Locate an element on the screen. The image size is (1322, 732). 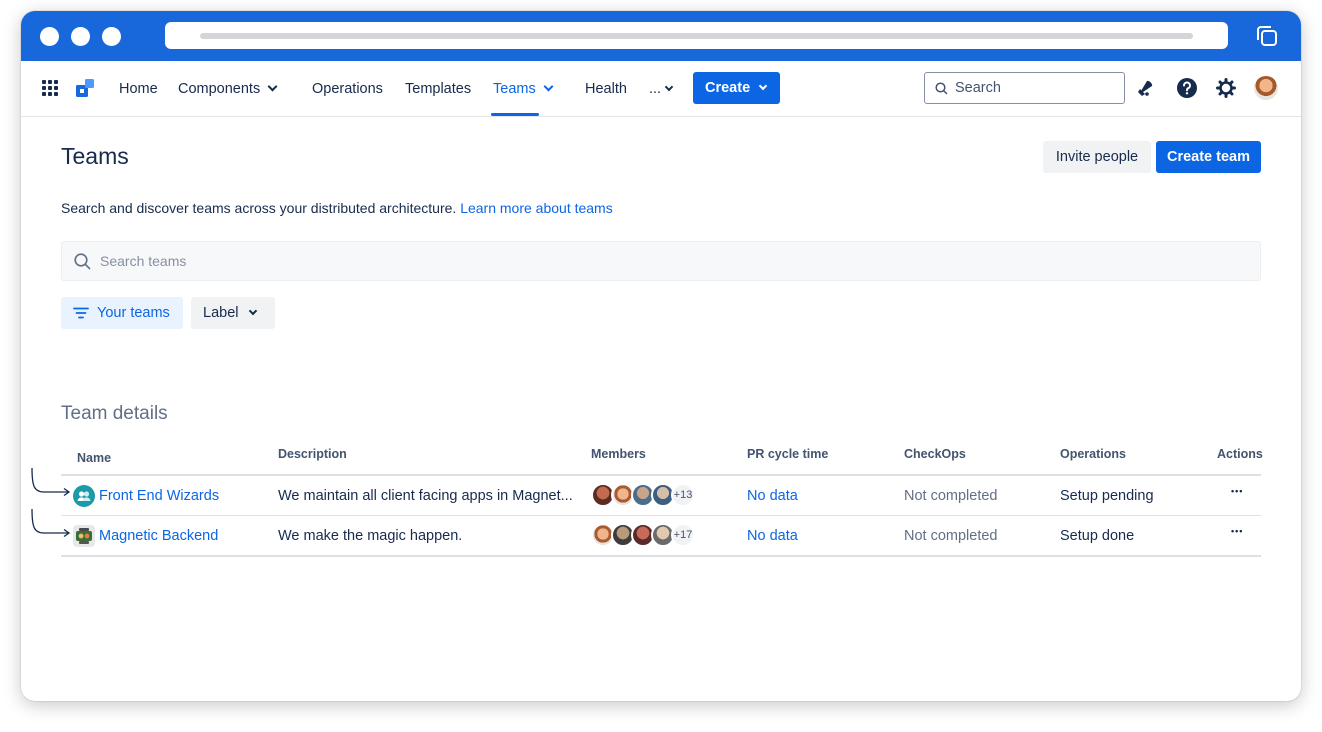
create-button-label: Create is located at coordinates (728, 88).